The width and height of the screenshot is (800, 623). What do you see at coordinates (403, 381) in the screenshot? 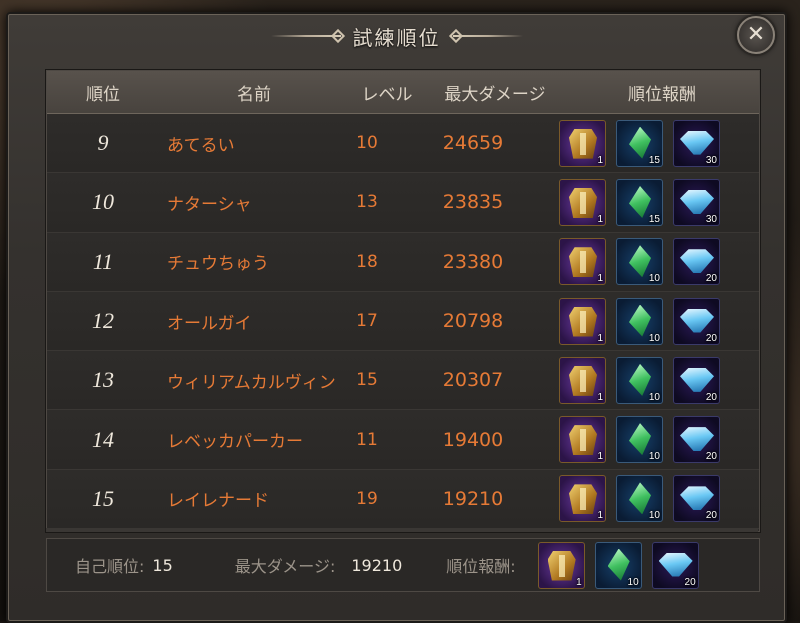
I see `table-row: 13 ウィリアムカルヴィン 15 20307 1 10 20` at bounding box center [403, 381].